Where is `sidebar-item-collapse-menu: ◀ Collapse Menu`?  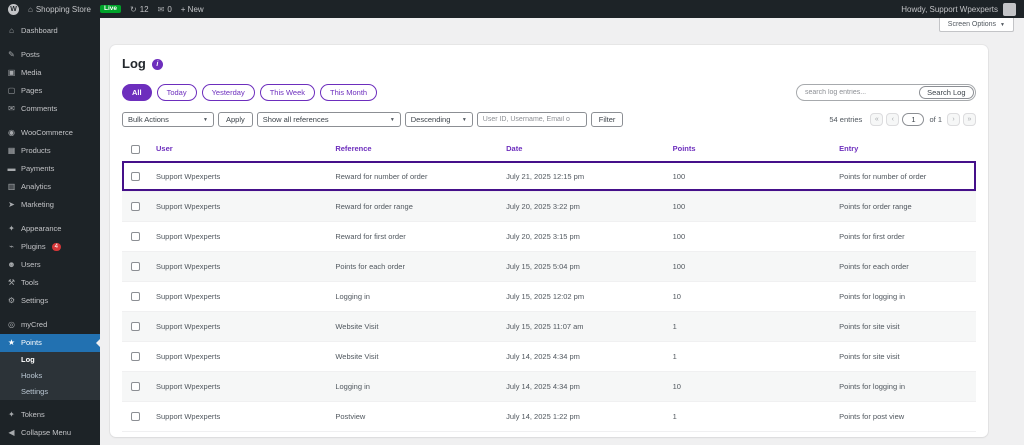
sidebar-item-collapse-menu: ◀ Collapse Menu is located at coordinates (50, 433).